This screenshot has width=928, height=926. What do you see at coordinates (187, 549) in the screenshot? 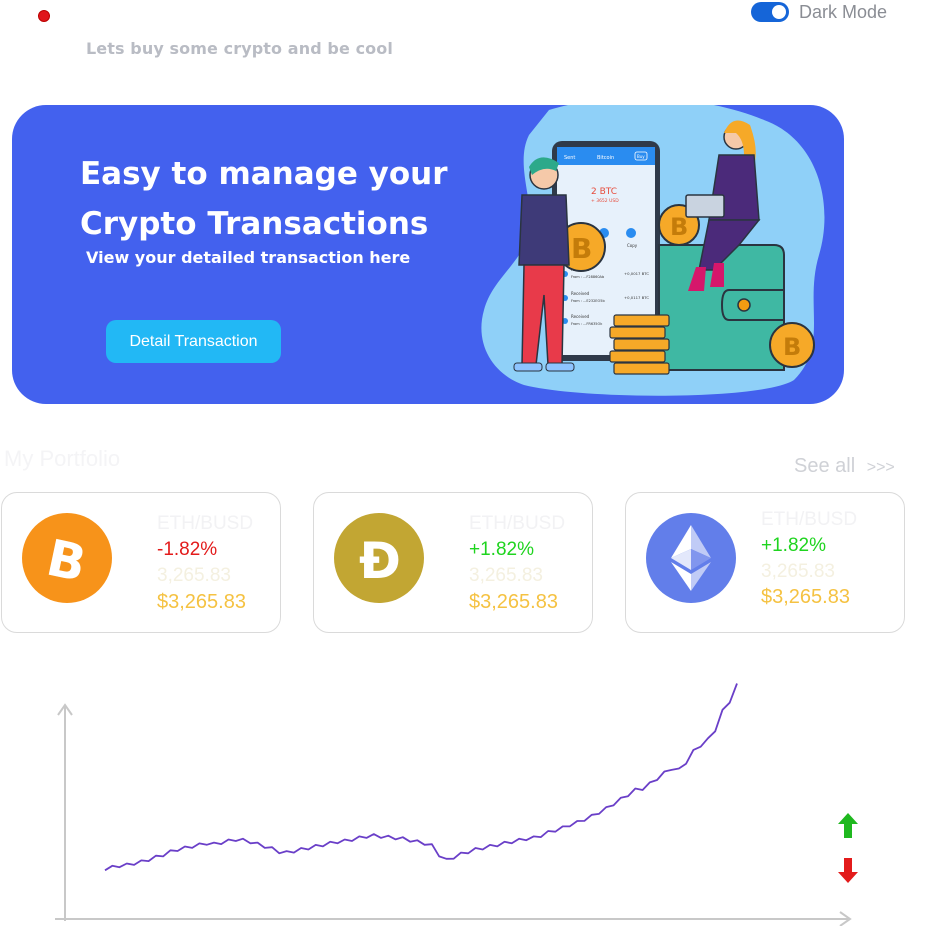
I see `change-percent: -1.82%` at bounding box center [187, 549].